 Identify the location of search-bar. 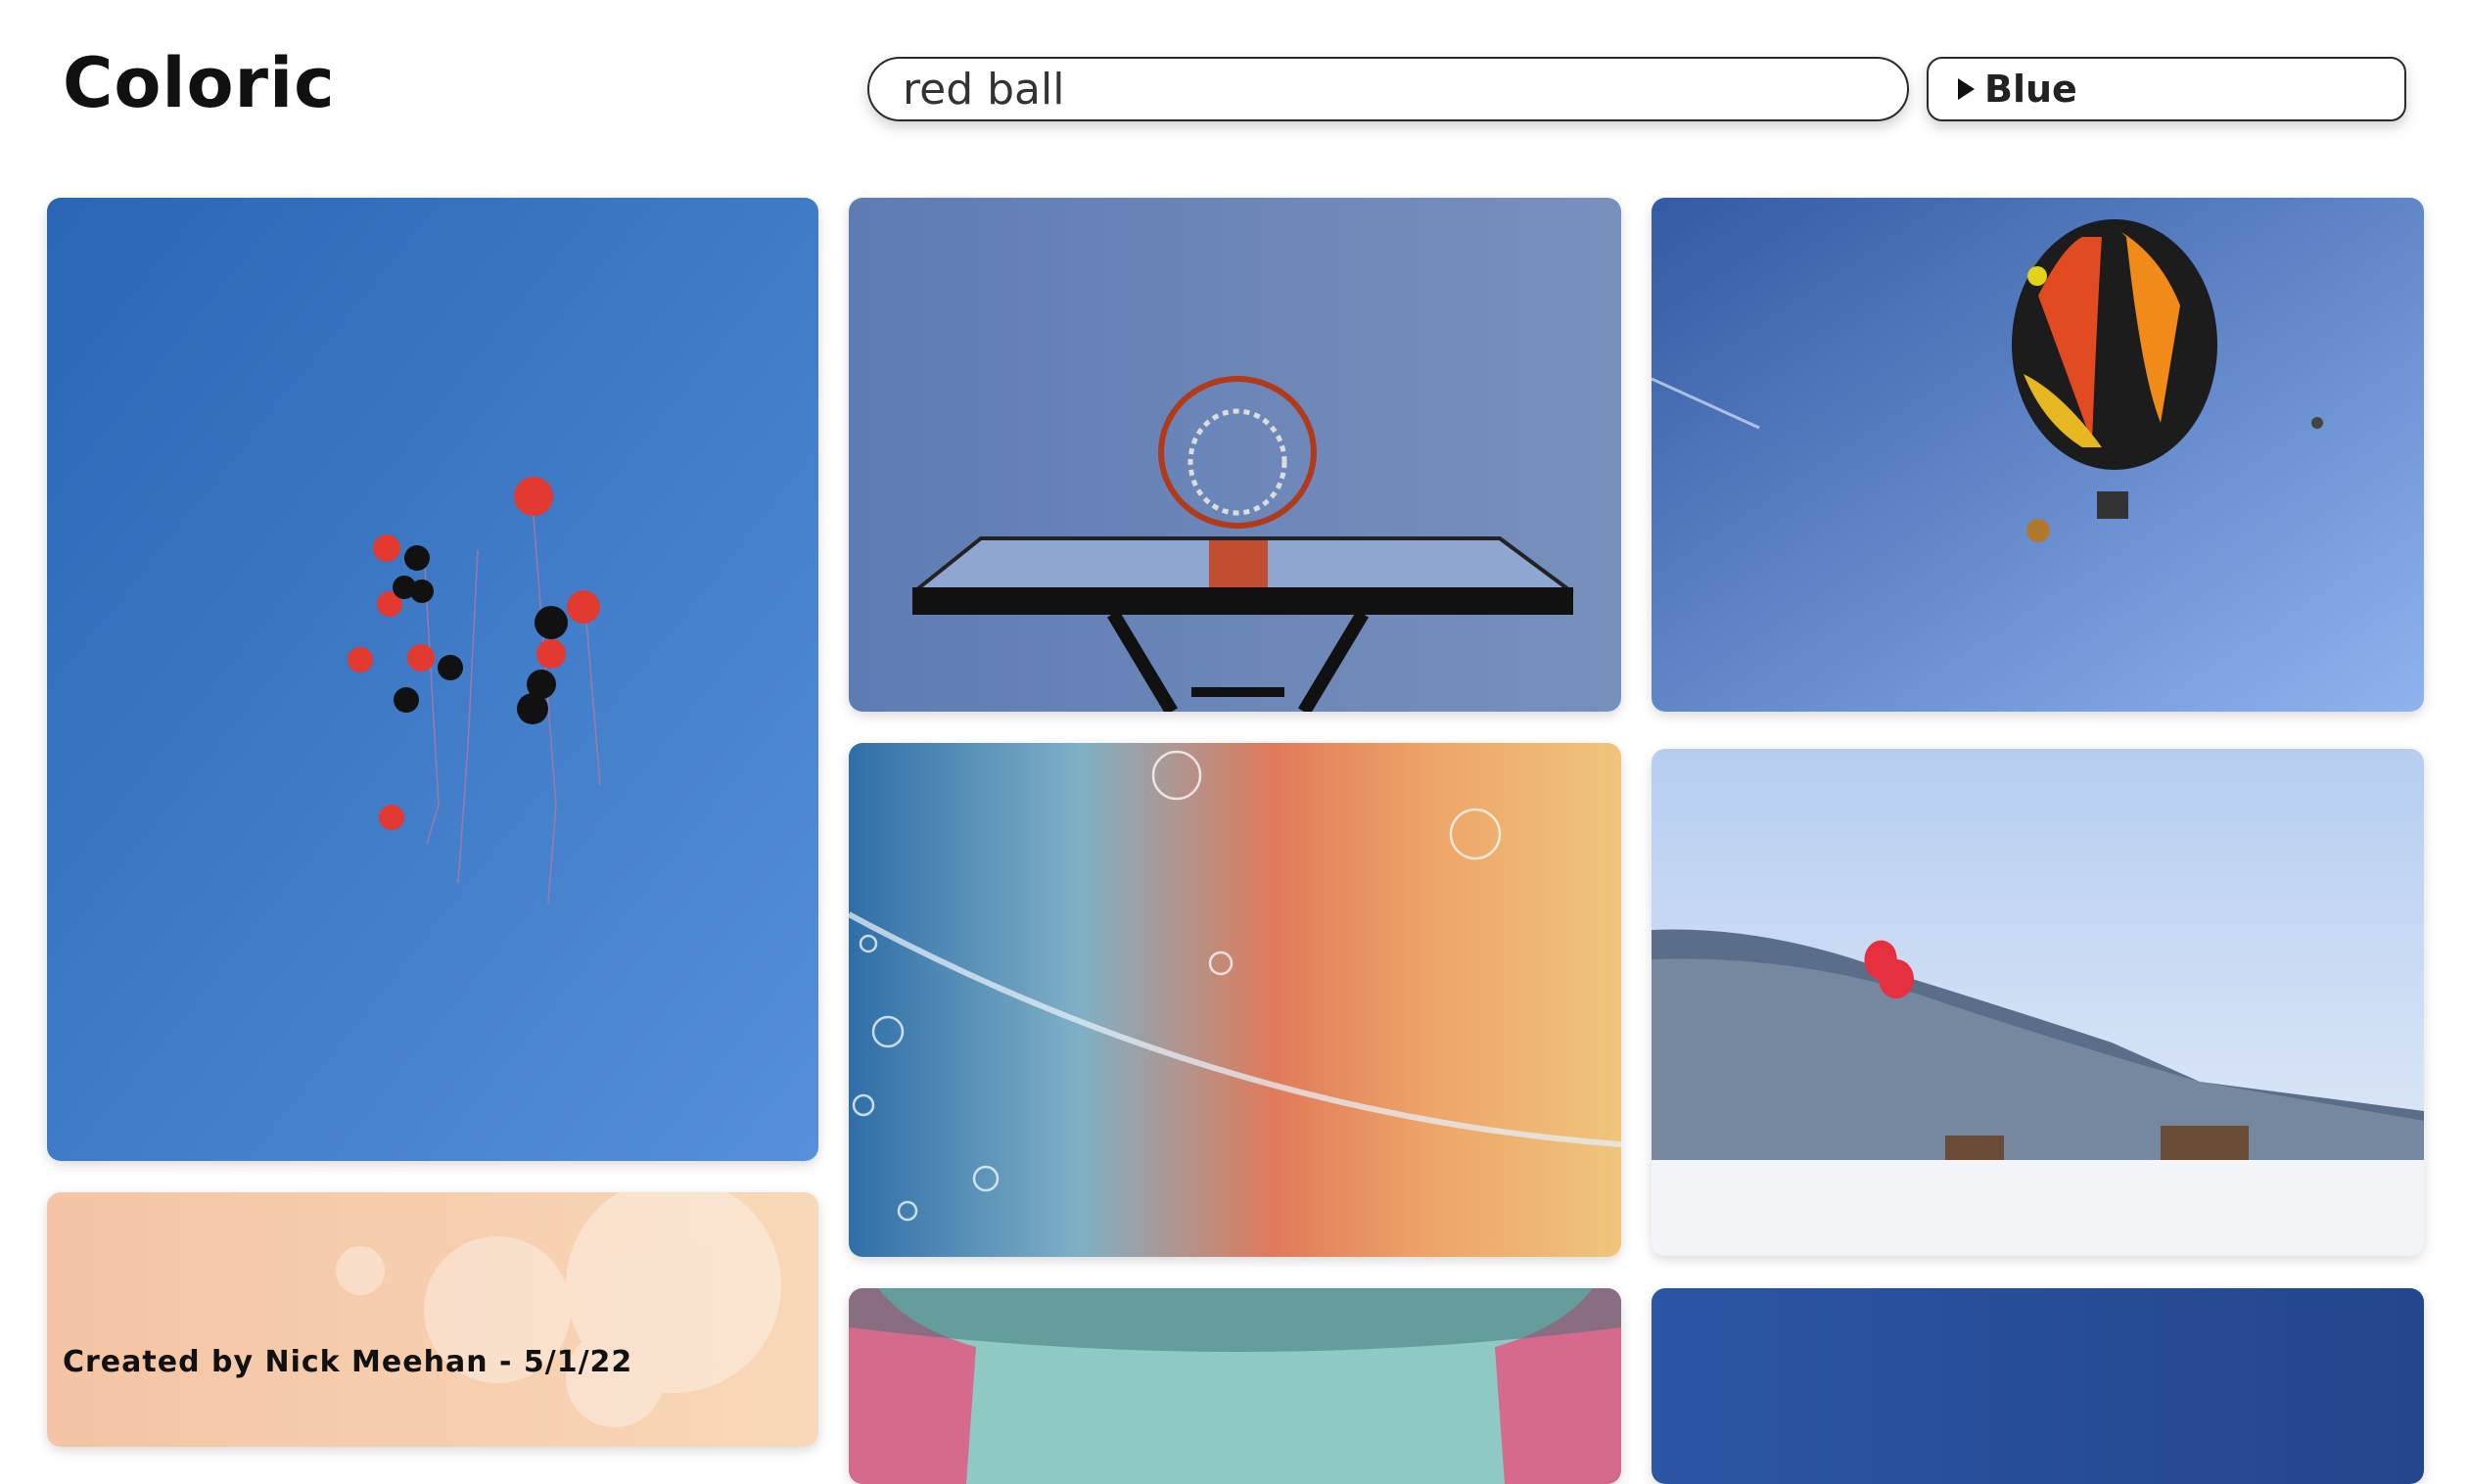
(1388, 89).